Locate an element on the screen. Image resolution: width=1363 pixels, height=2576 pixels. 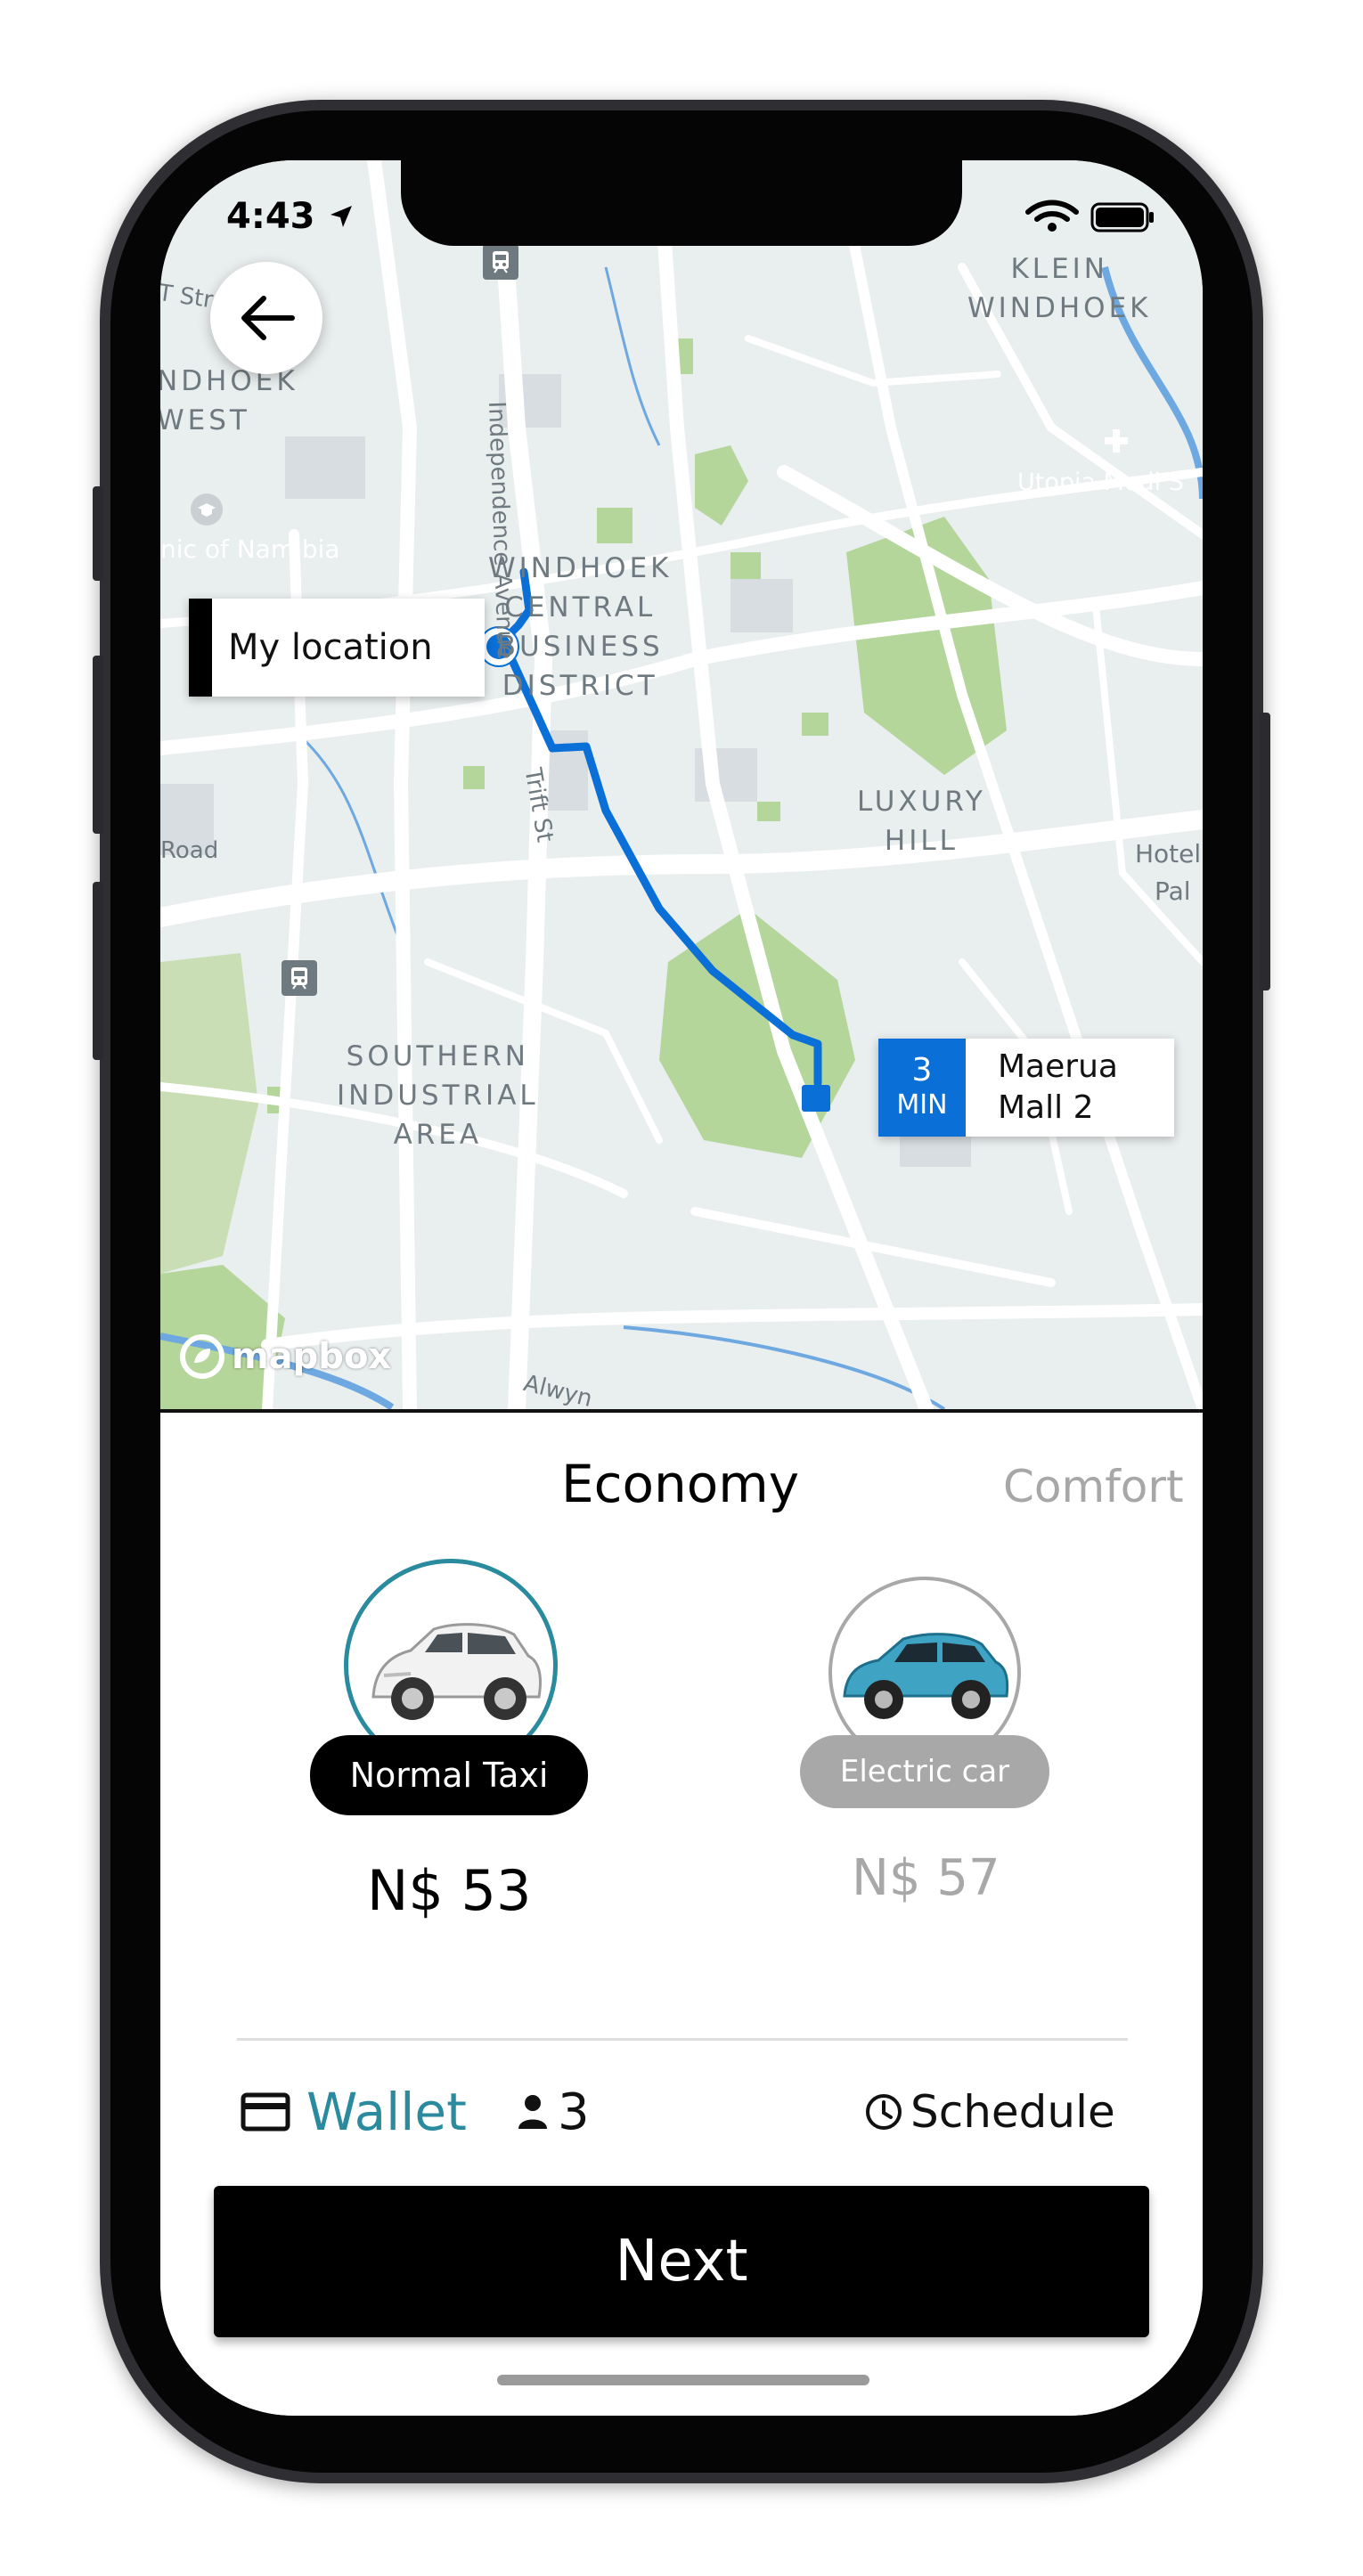
street-label-hotel: Hotel is located at coordinates (1168, 854).